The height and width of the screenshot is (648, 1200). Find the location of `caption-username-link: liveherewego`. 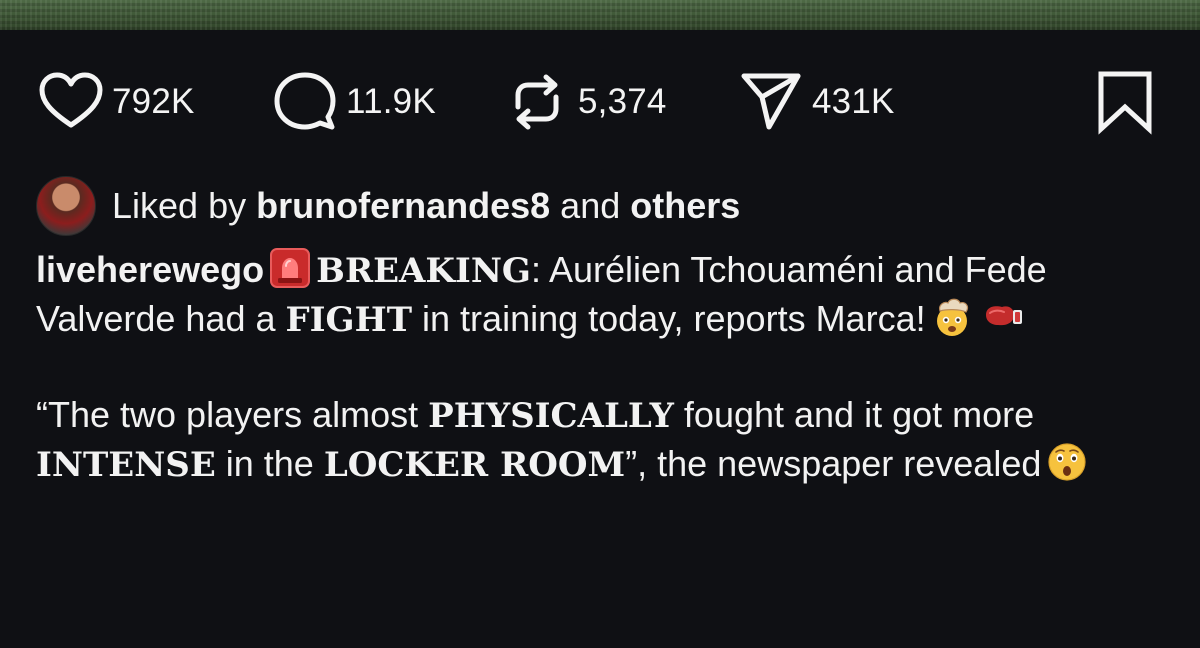

caption-username-link: liveherewego is located at coordinates (150, 269).